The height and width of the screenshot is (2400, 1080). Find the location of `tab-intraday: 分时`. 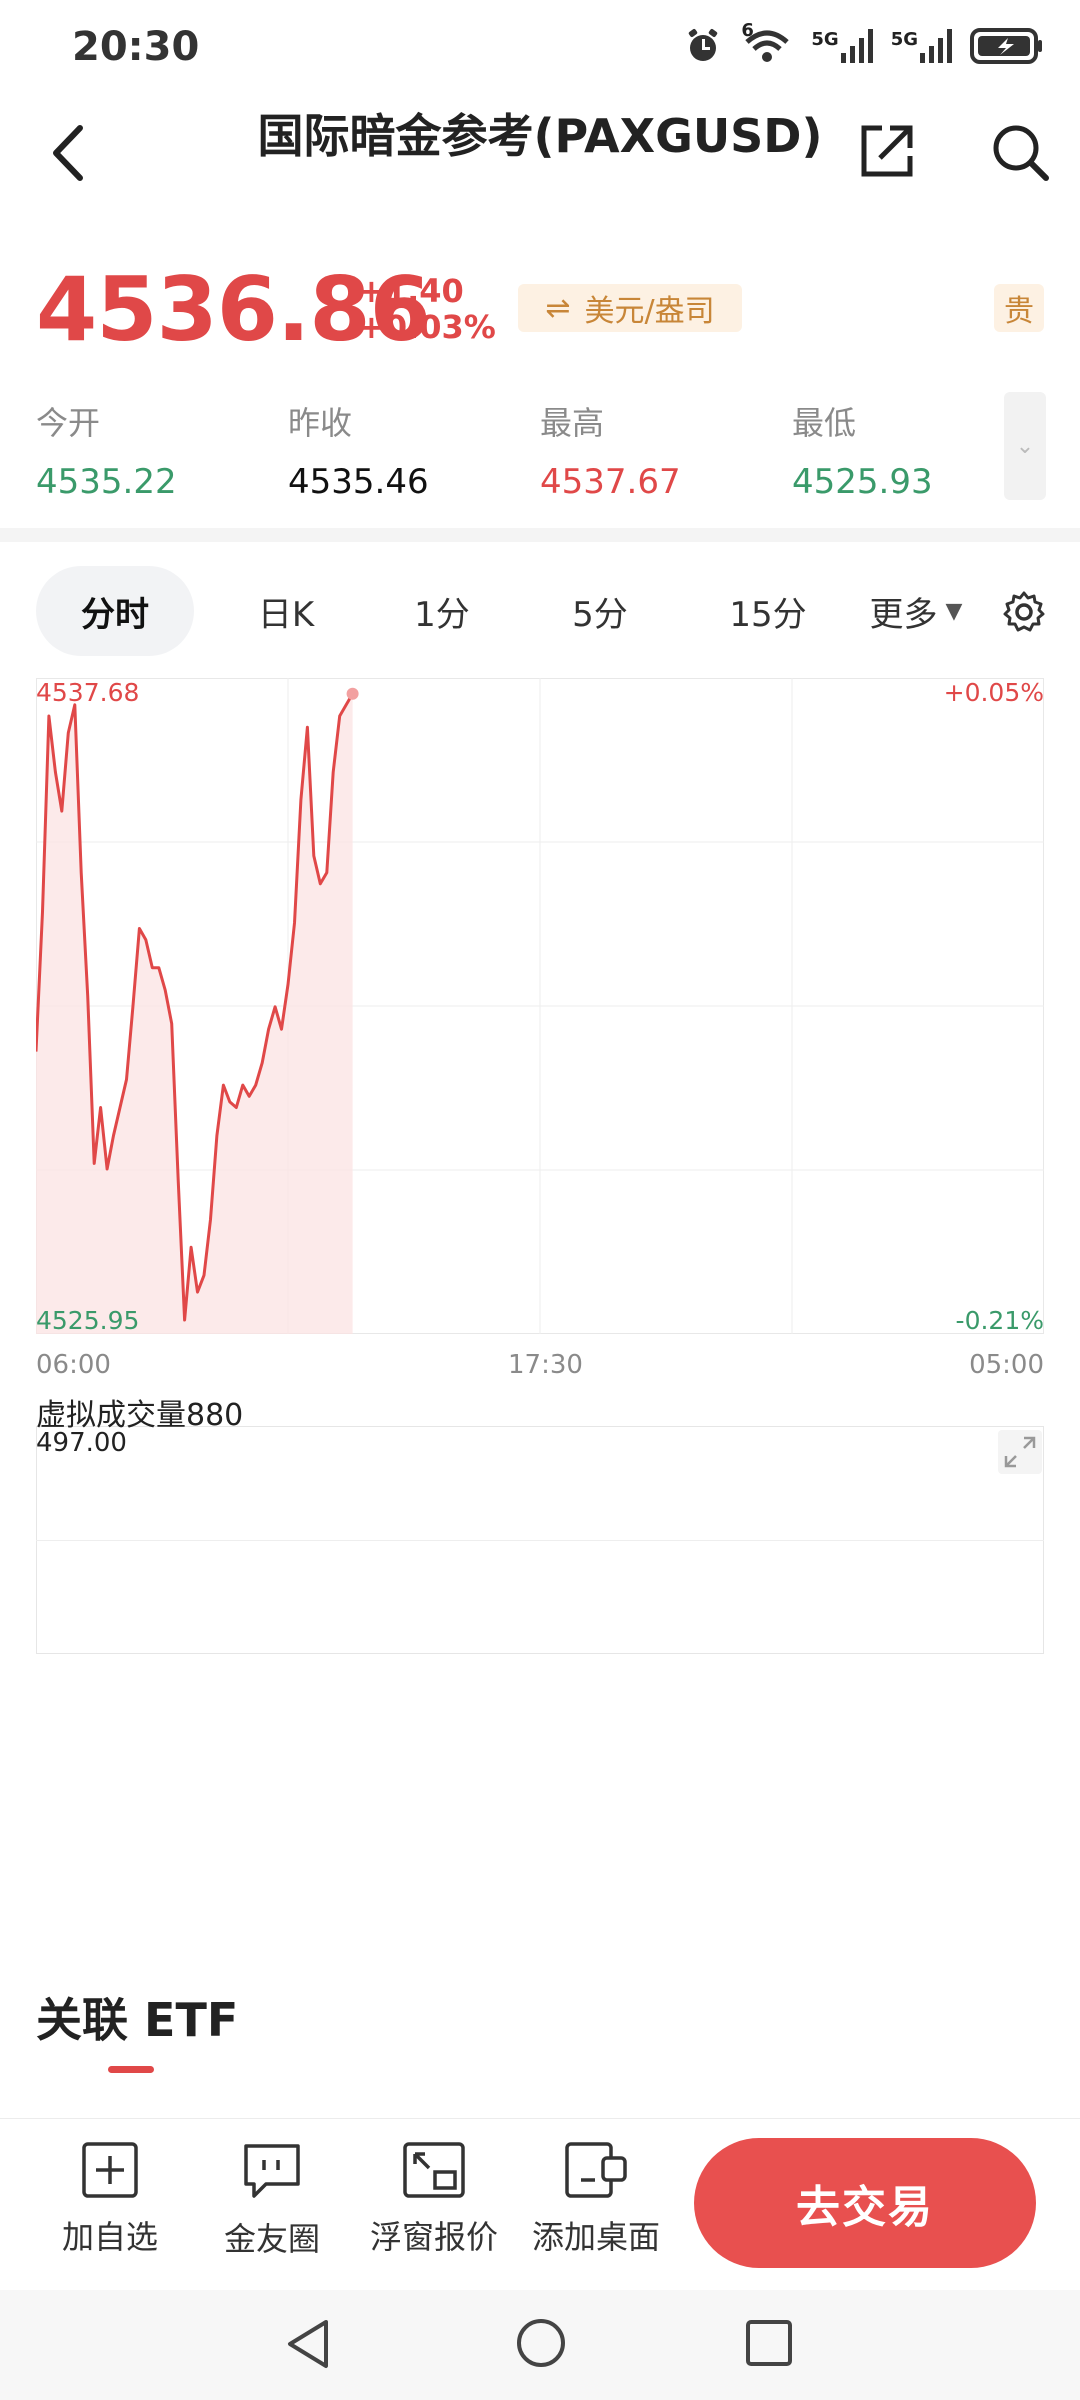

tab-intraday: 分时 is located at coordinates (115, 611).